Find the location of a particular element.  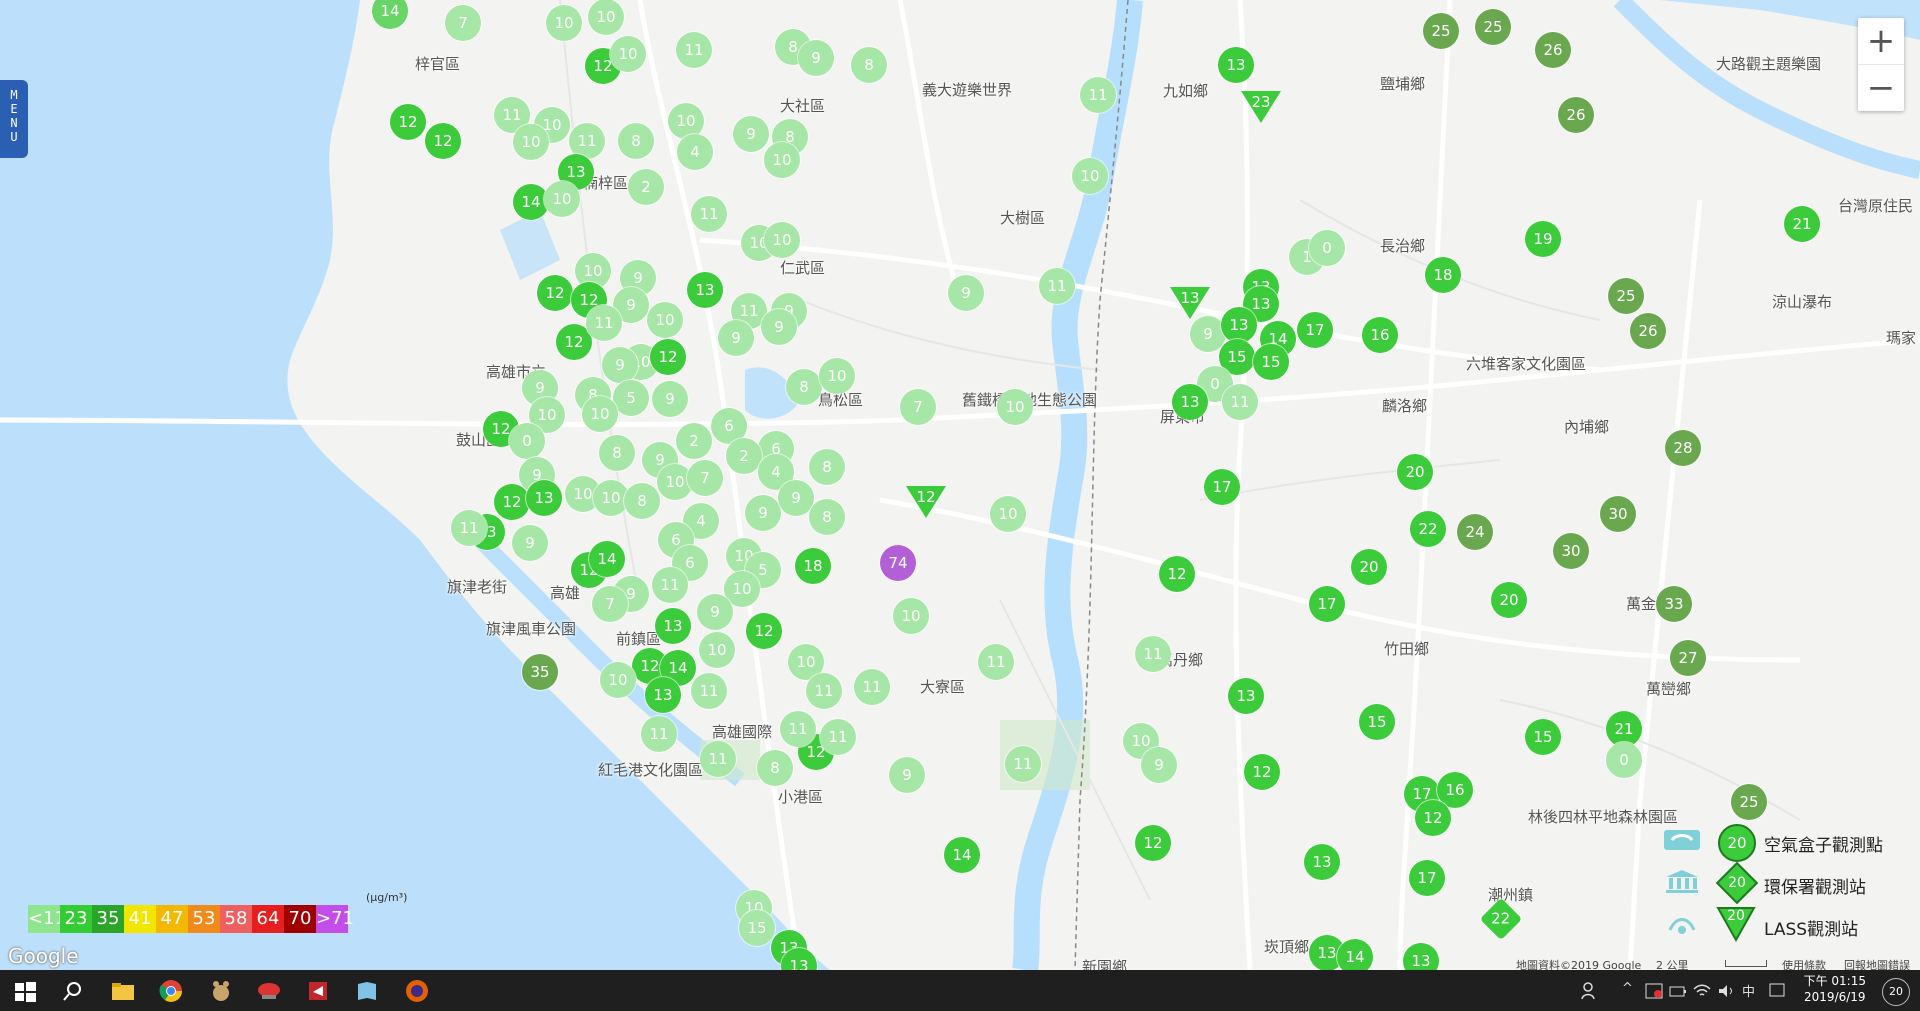

volume-icon is located at coordinates (1726, 991).